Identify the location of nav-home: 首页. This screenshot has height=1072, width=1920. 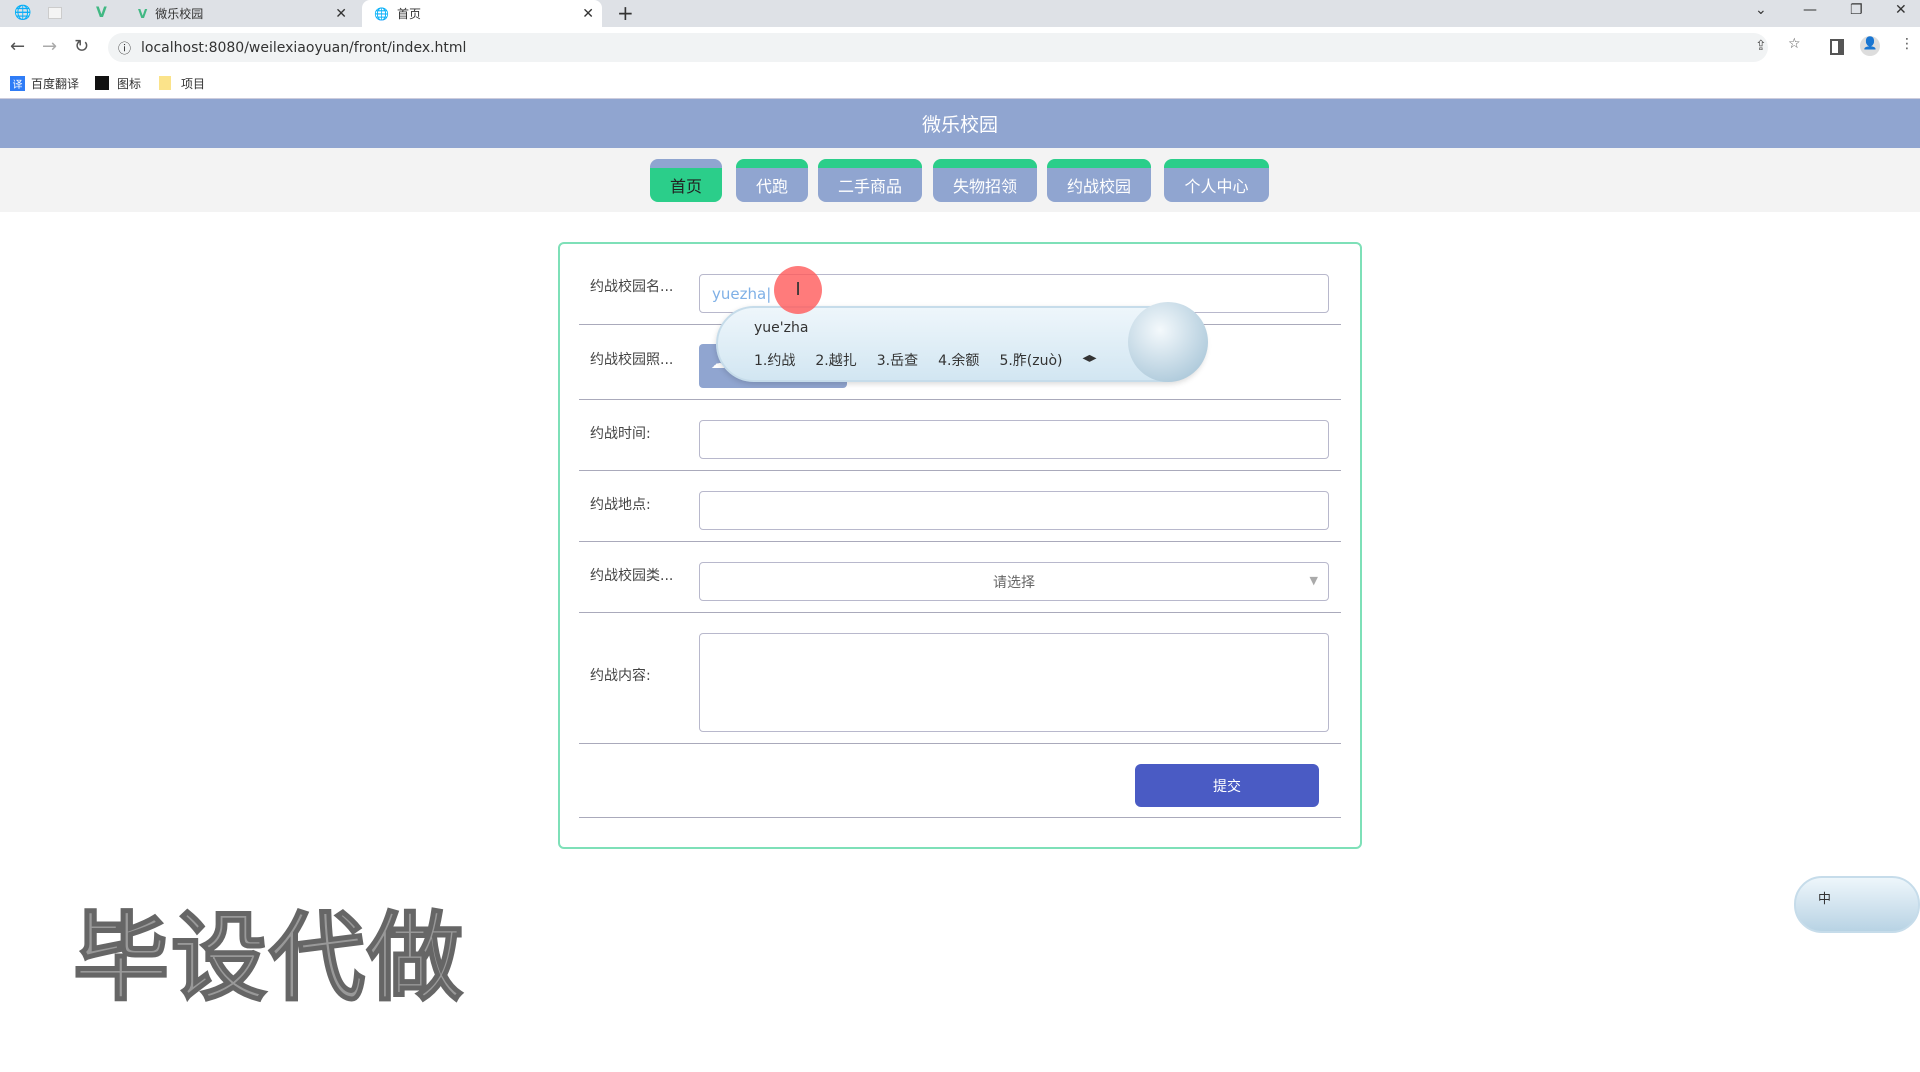
(686, 180).